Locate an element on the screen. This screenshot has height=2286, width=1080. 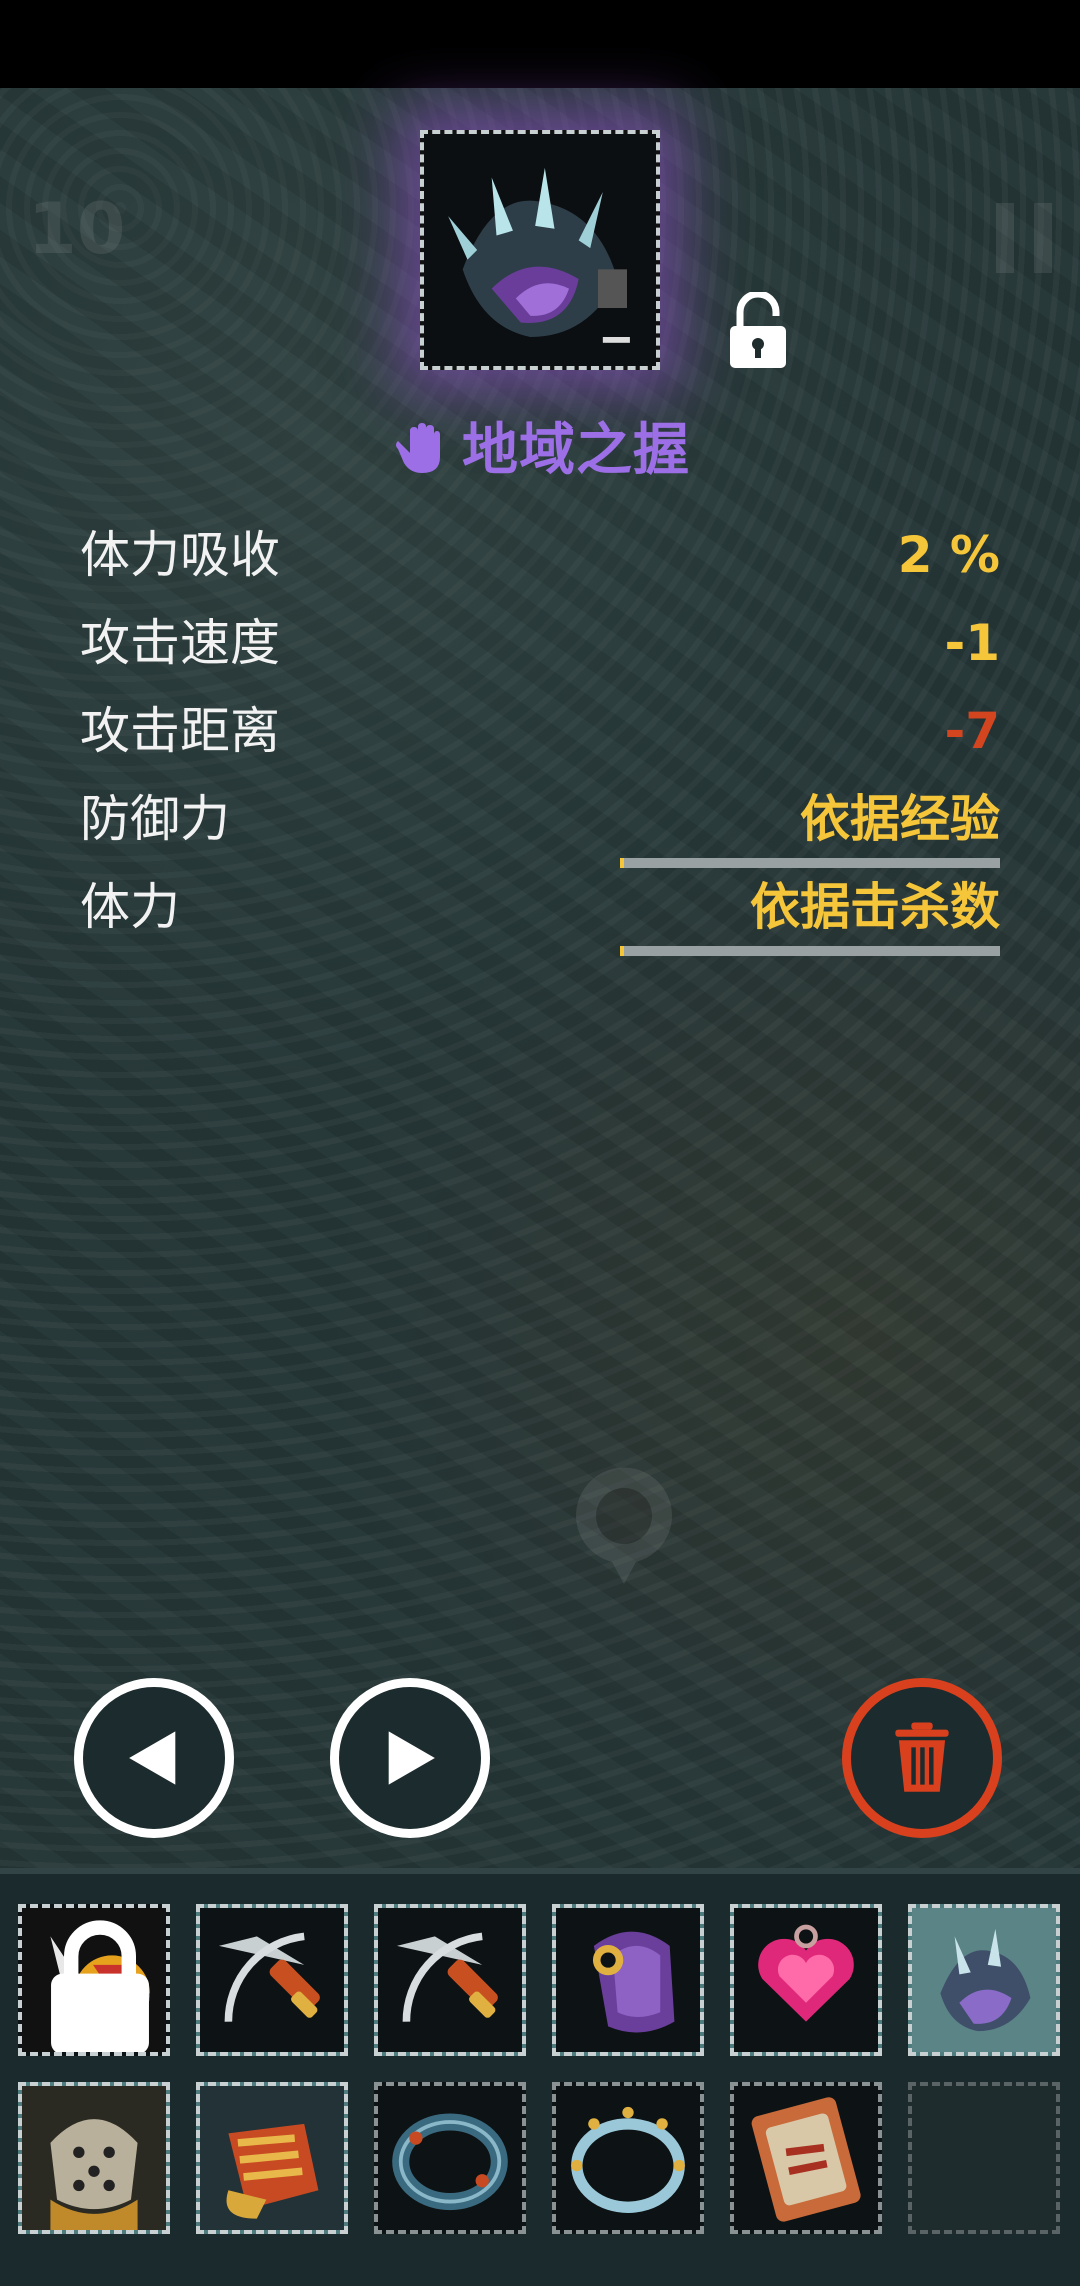
fire-gauntlet-icon is located at coordinates (272, 2158).